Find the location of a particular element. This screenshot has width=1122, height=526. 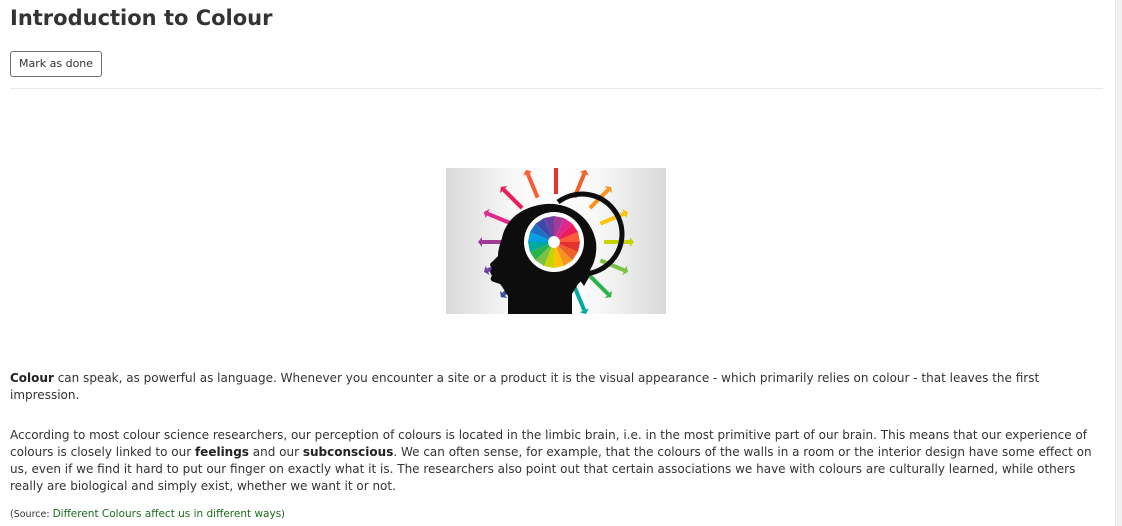

divider is located at coordinates (556, 88).